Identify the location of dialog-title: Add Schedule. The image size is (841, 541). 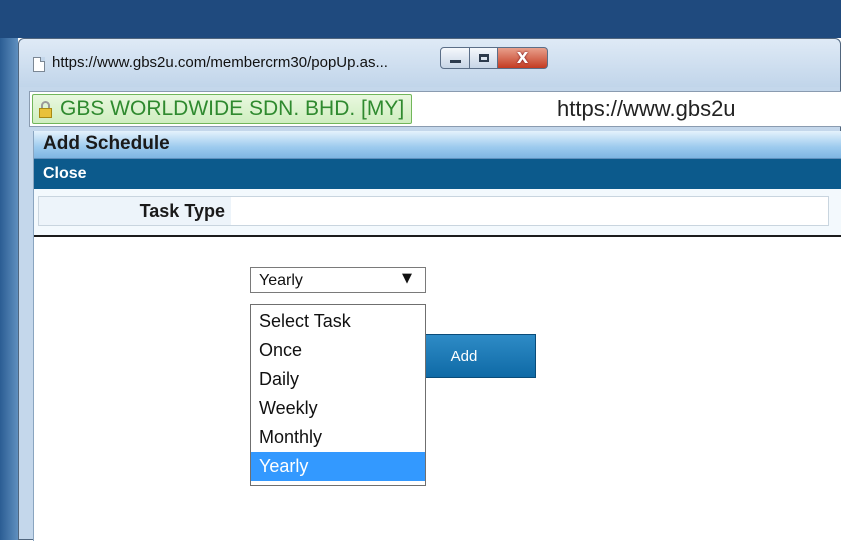
(106, 143).